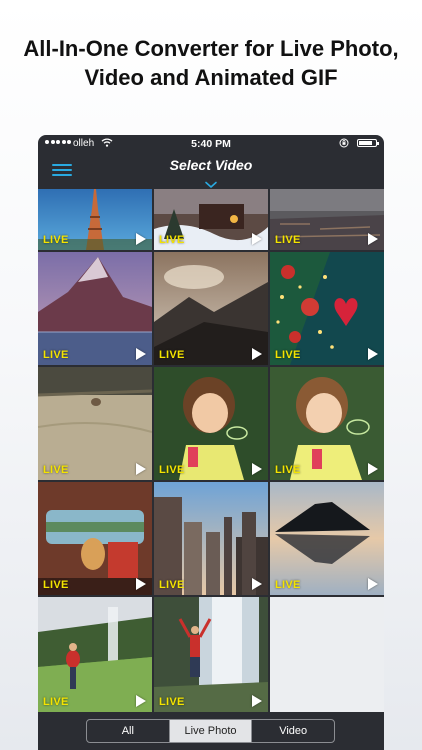 The image size is (422, 750). I want to click on tab-video: Video, so click(292, 731).